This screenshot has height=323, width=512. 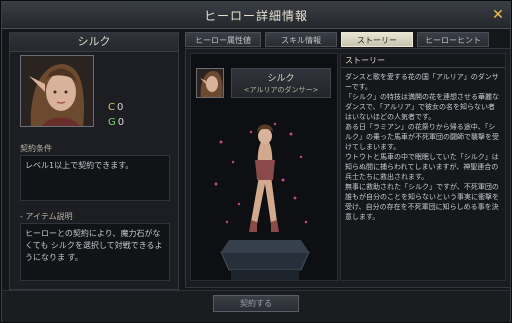 I want to click on currency-c: C0, so click(x=115, y=108).